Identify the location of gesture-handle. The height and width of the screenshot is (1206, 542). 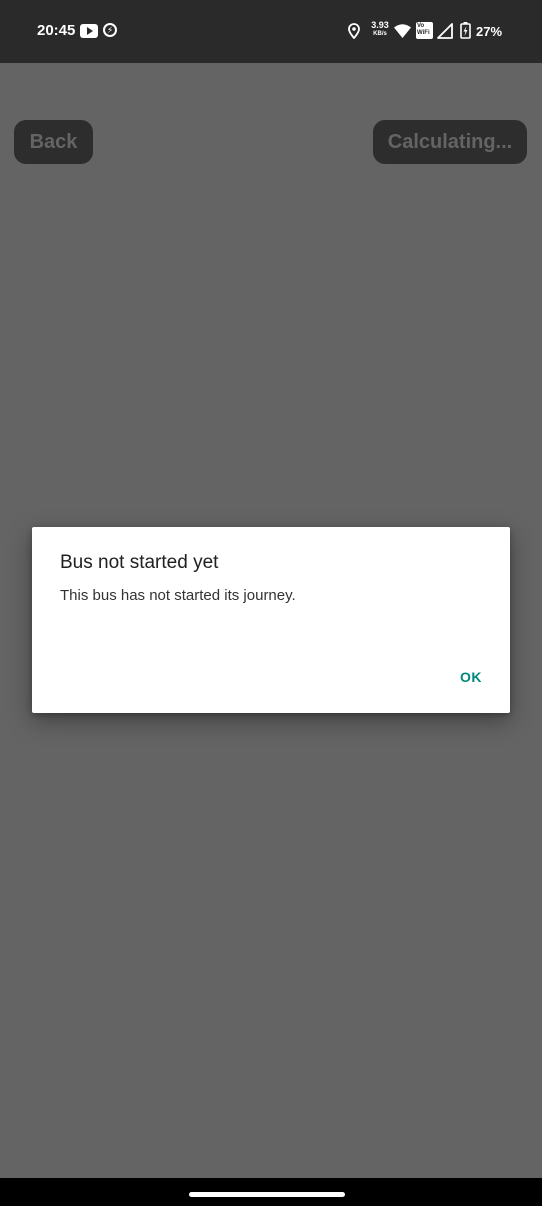
(267, 1194).